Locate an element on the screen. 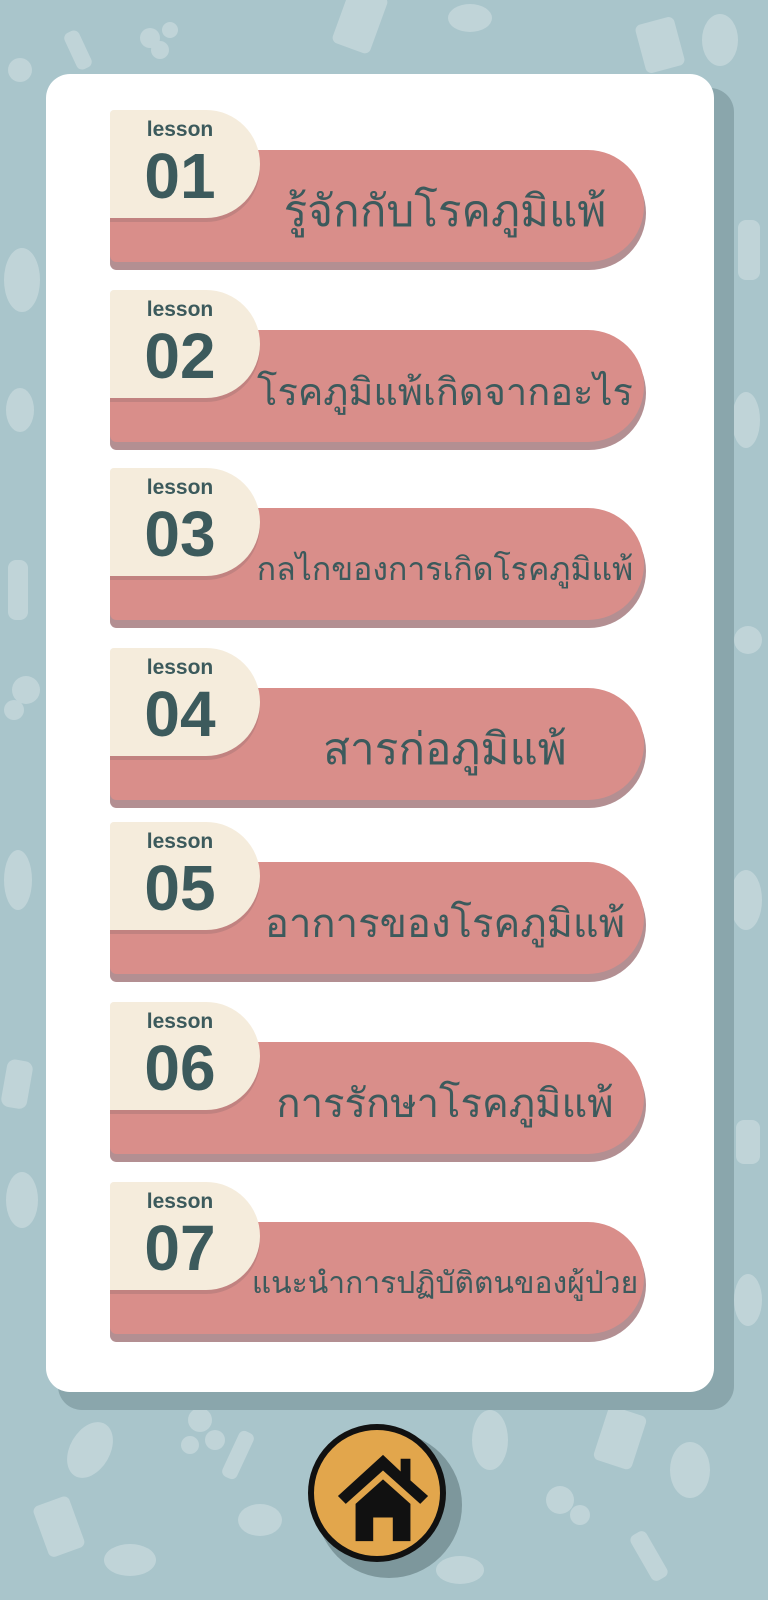 The image size is (768, 1600). lesson-number: 07 is located at coordinates (180, 1248).